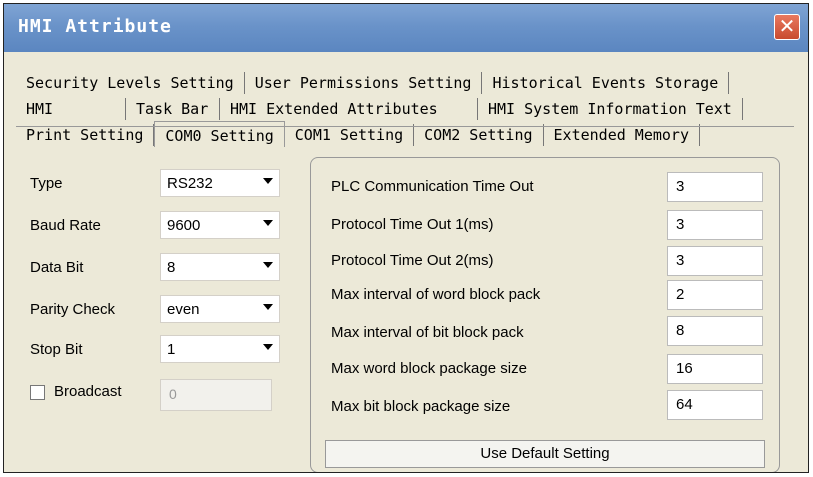 This screenshot has height=477, width=813. I want to click on tab-task-bar: Task Bar, so click(173, 109).